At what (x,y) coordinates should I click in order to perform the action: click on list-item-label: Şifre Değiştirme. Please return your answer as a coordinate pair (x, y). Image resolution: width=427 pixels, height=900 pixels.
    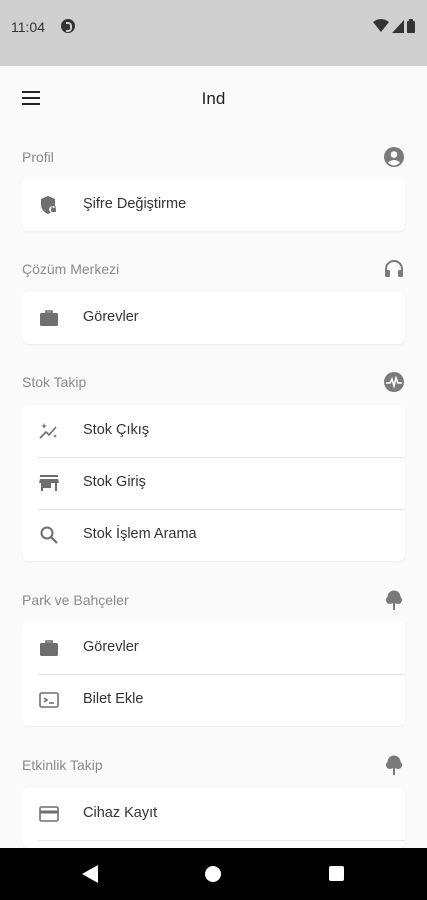
    Looking at the image, I should click on (135, 204).